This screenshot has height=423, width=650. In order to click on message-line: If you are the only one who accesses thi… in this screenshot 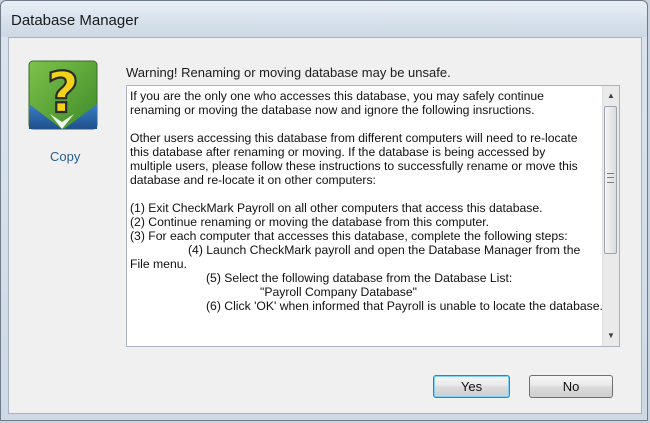, I will do `click(337, 96)`.